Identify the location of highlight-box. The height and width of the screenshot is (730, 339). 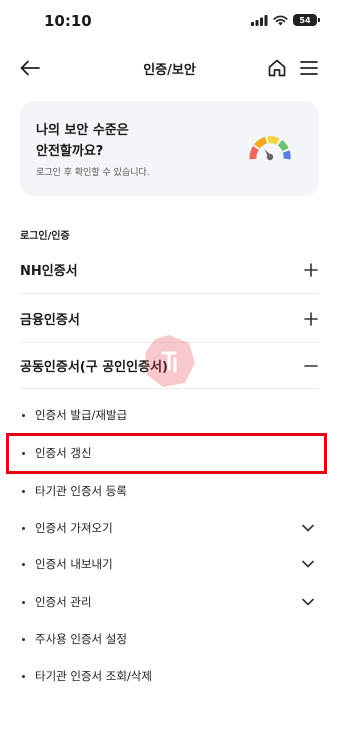
(166, 453).